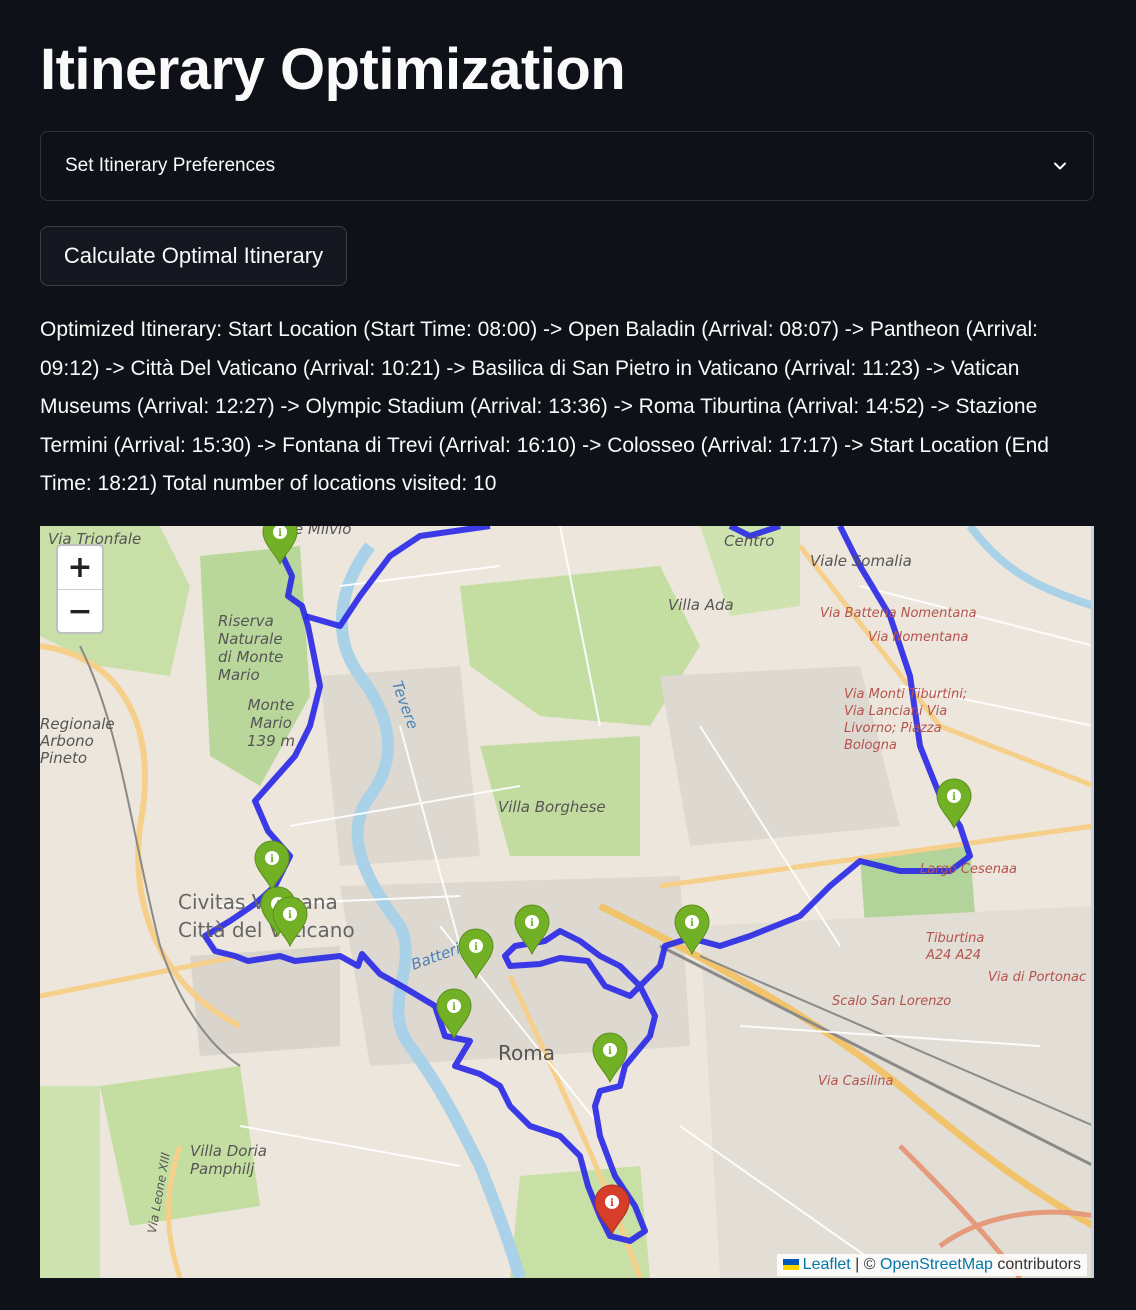  I want to click on preferences-expander: Set Itinerary Preferences, so click(567, 166).